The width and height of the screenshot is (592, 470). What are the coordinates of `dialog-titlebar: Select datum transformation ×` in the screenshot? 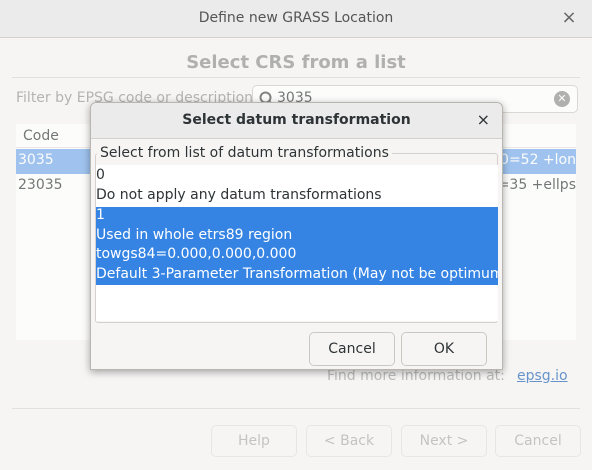 It's located at (296, 121).